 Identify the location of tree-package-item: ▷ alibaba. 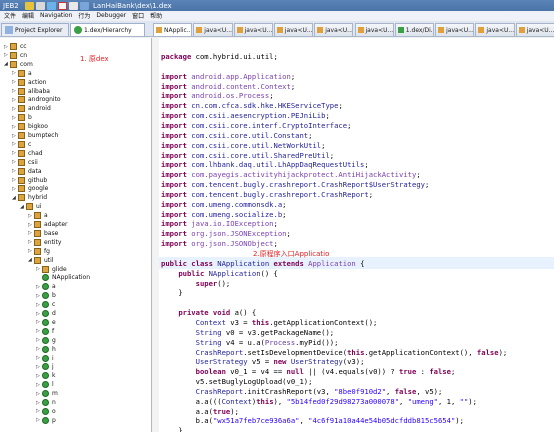
(31, 91).